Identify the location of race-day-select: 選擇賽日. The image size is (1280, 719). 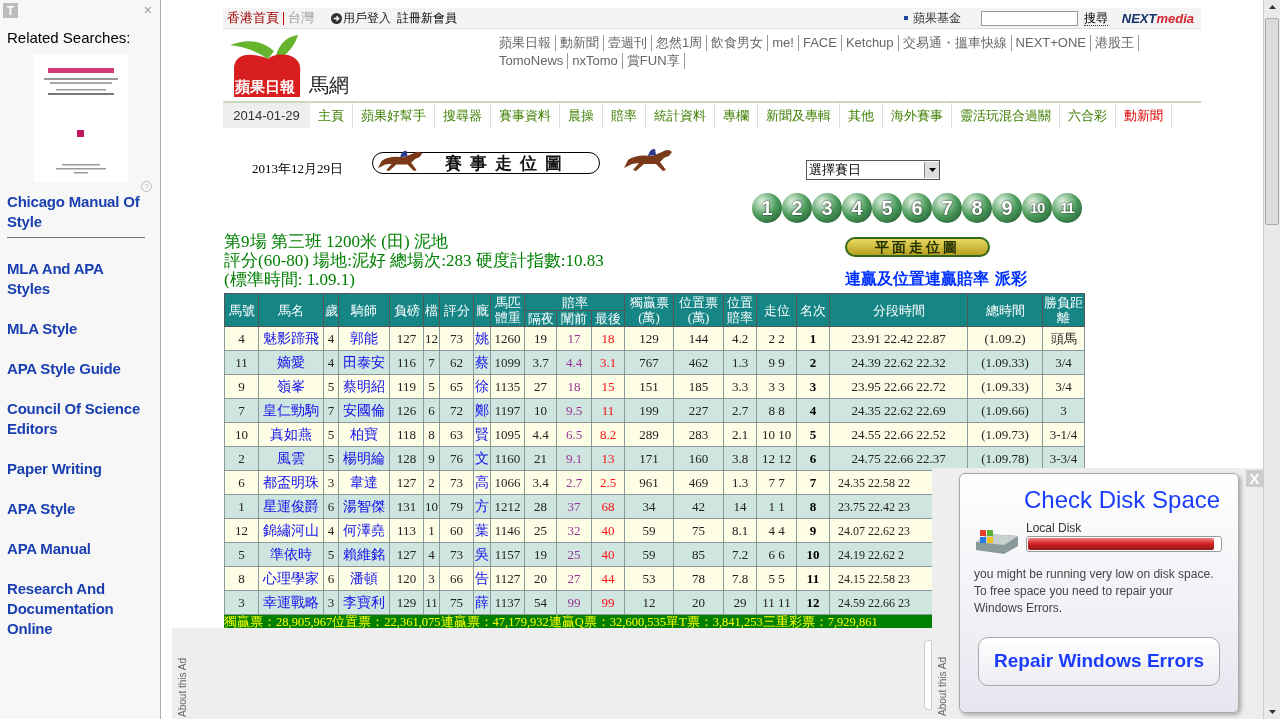
(873, 170).